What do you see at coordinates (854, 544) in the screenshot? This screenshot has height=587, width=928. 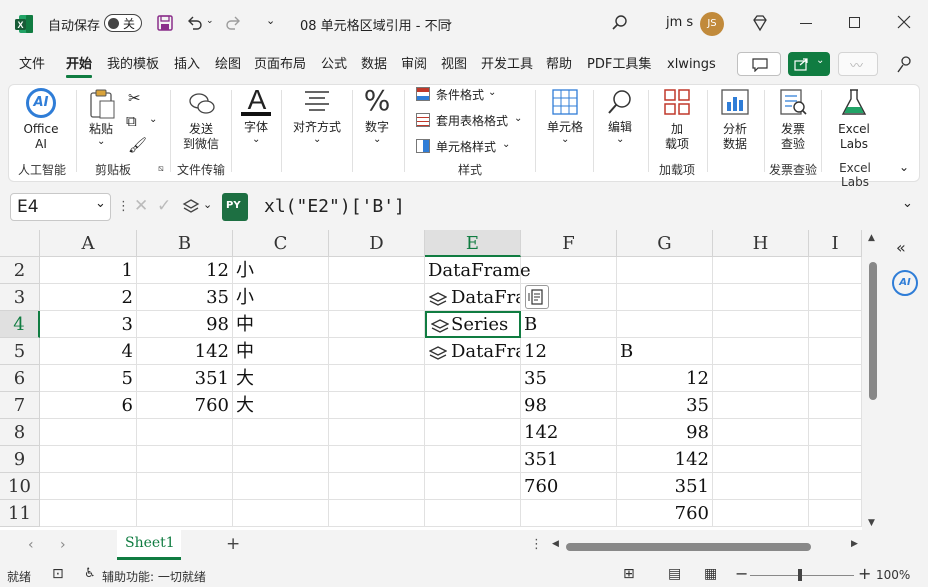 I see `hscroll-right-icon: ▶` at bounding box center [854, 544].